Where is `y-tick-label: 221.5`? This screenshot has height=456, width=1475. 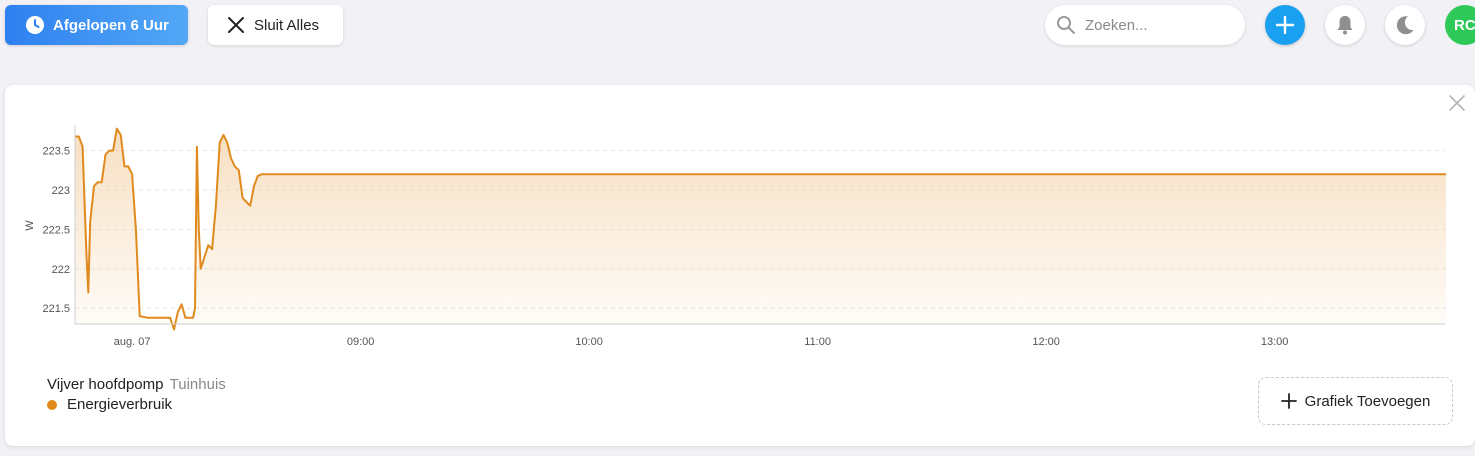 y-tick-label: 221.5 is located at coordinates (56, 309).